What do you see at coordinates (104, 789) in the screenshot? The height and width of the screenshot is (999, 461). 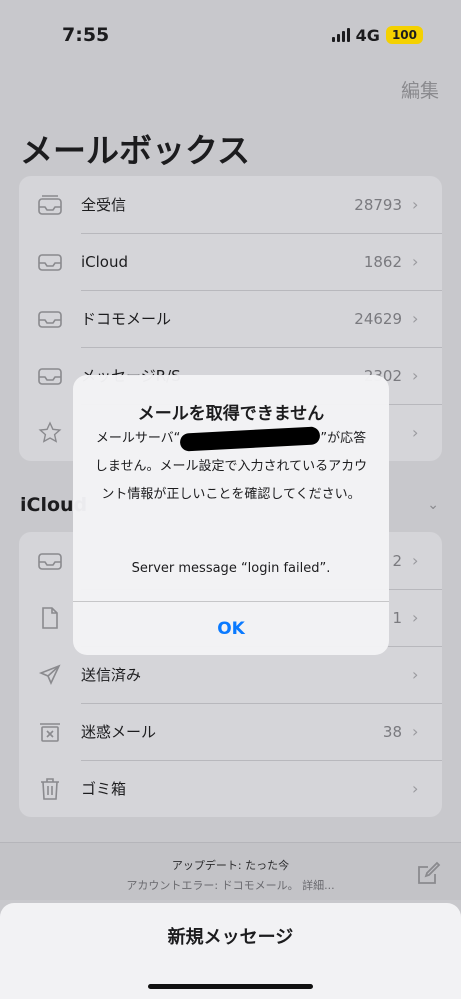 I see `folder-label: ゴミ箱` at bounding box center [104, 789].